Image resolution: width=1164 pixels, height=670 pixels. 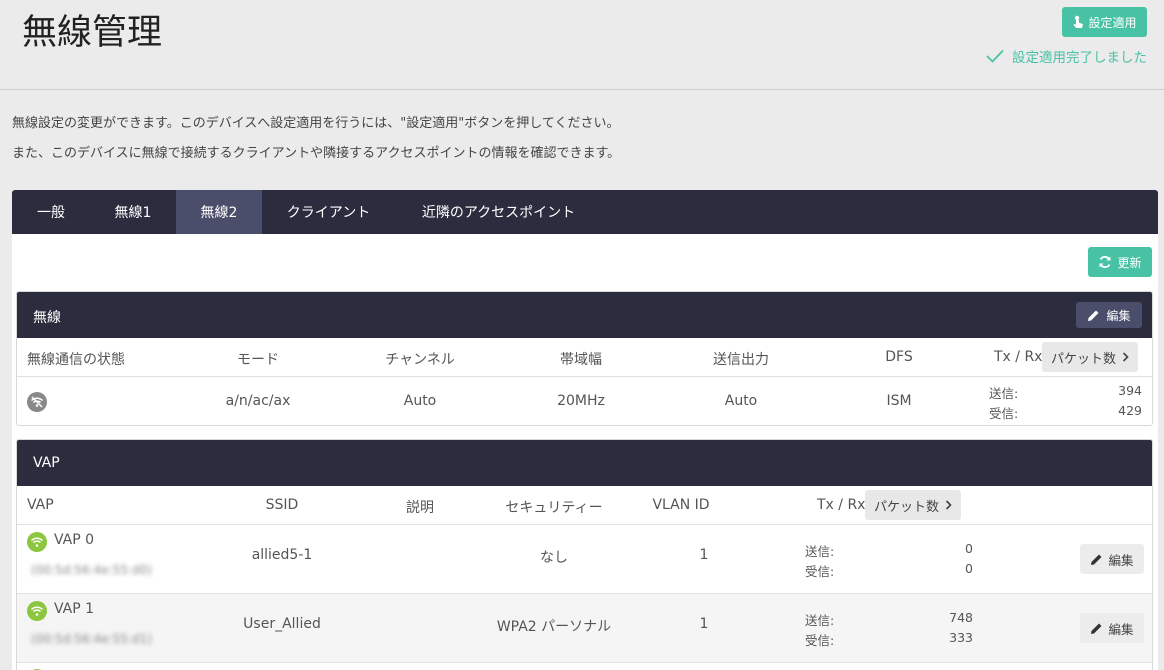 What do you see at coordinates (1112, 22) in the screenshot?
I see `apply-settings-label: 設定適用` at bounding box center [1112, 22].